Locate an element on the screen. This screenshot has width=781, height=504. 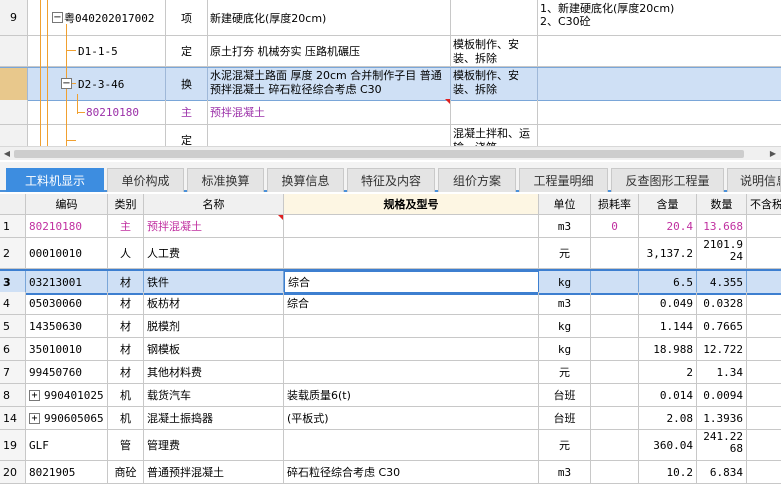
table-row: 7 99450760 材其他材料费 元 2 1.34 is located at coordinates (390, 372).